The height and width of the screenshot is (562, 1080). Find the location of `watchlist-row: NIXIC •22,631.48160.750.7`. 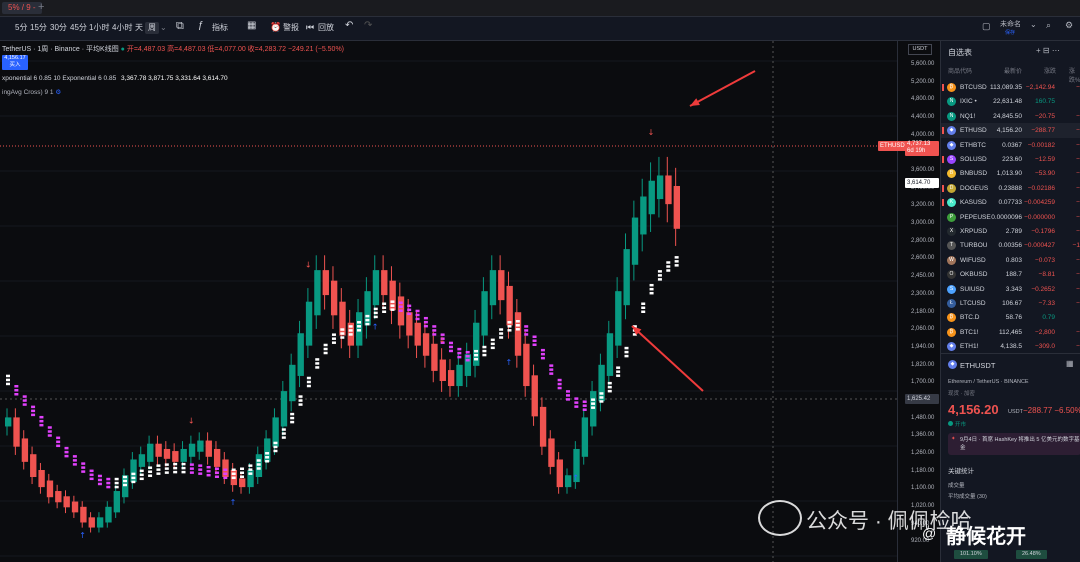

watchlist-row: NIXIC •22,631.48160.750.7 is located at coordinates (1010, 101).